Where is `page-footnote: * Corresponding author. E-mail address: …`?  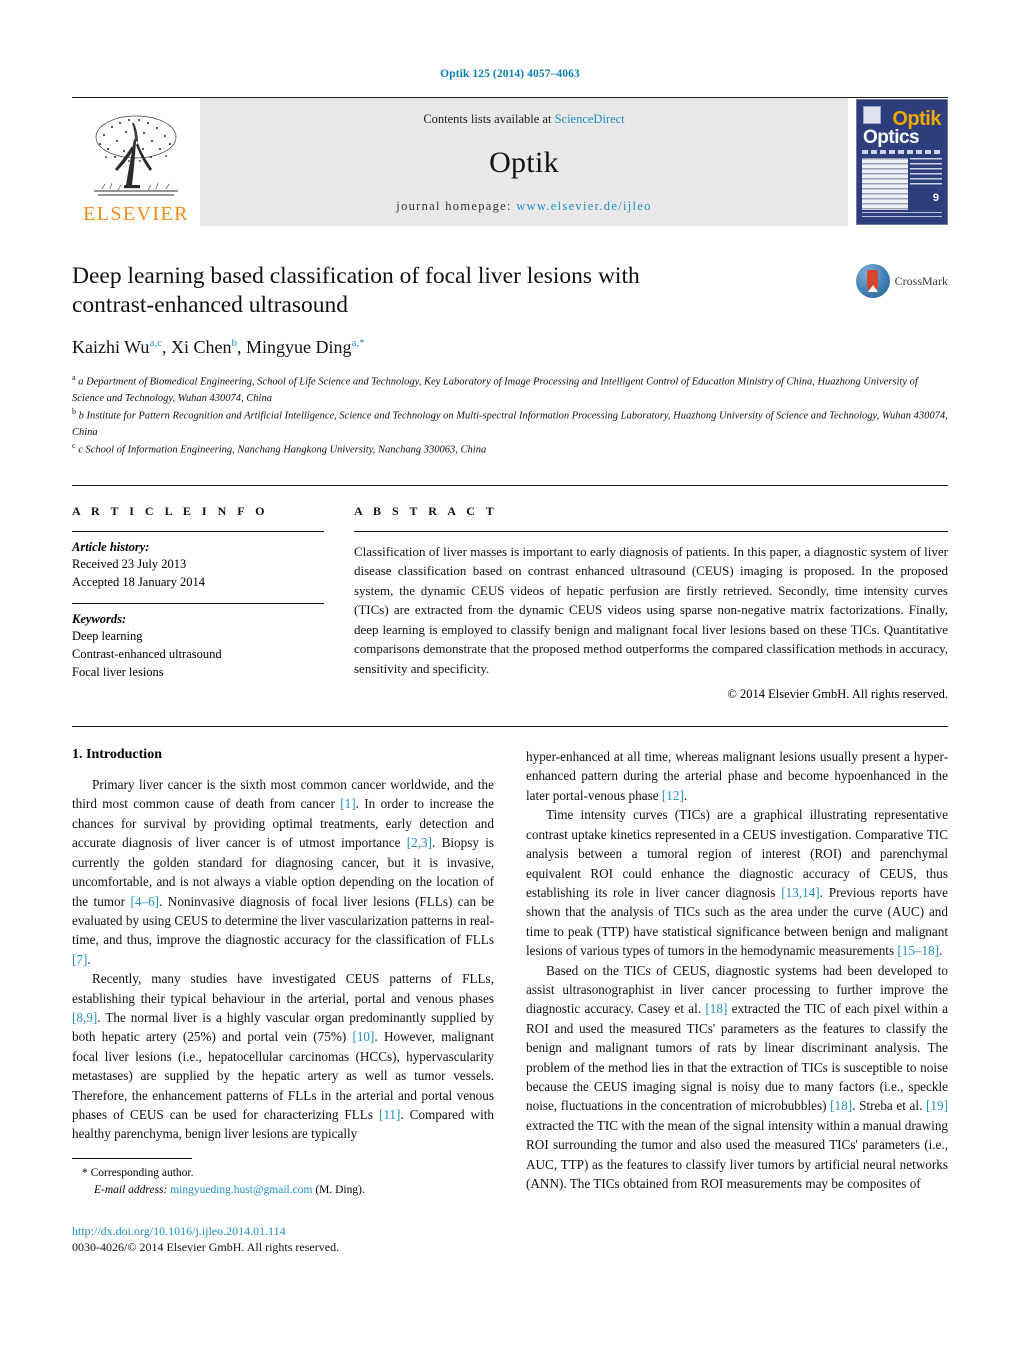 page-footnote: * Corresponding author. E-mail address: … is located at coordinates (283, 1206).